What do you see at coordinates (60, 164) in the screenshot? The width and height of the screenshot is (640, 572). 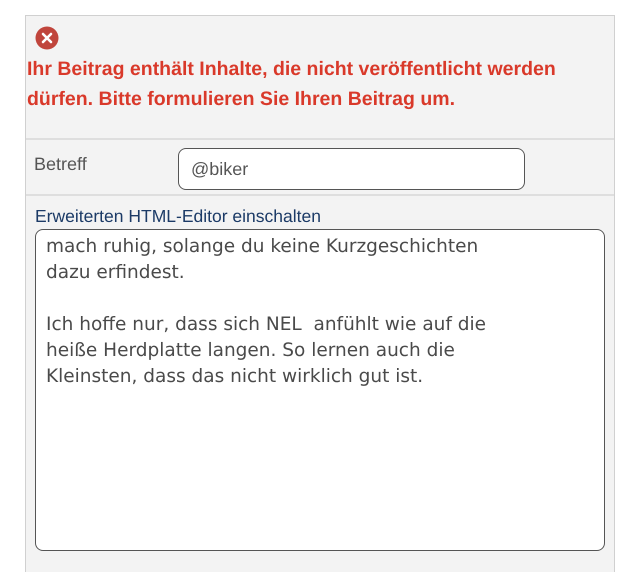 I see `subject-label: Betreff` at bounding box center [60, 164].